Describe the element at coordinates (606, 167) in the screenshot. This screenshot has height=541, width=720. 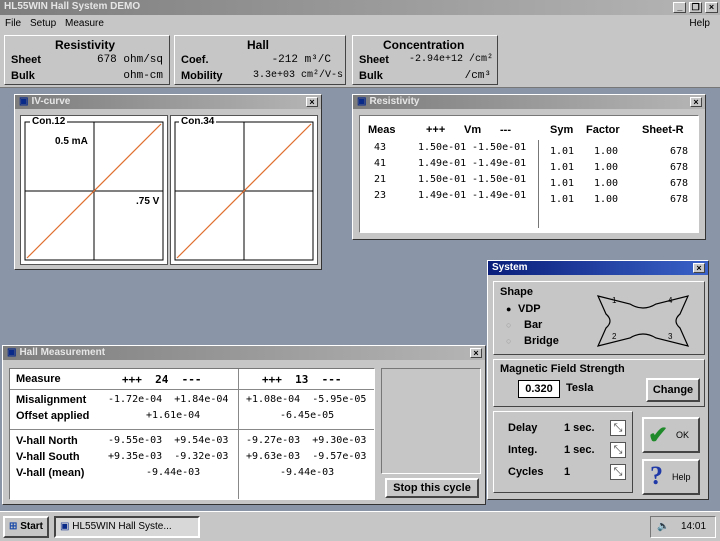
I see `row-factor: 1.00` at that location.